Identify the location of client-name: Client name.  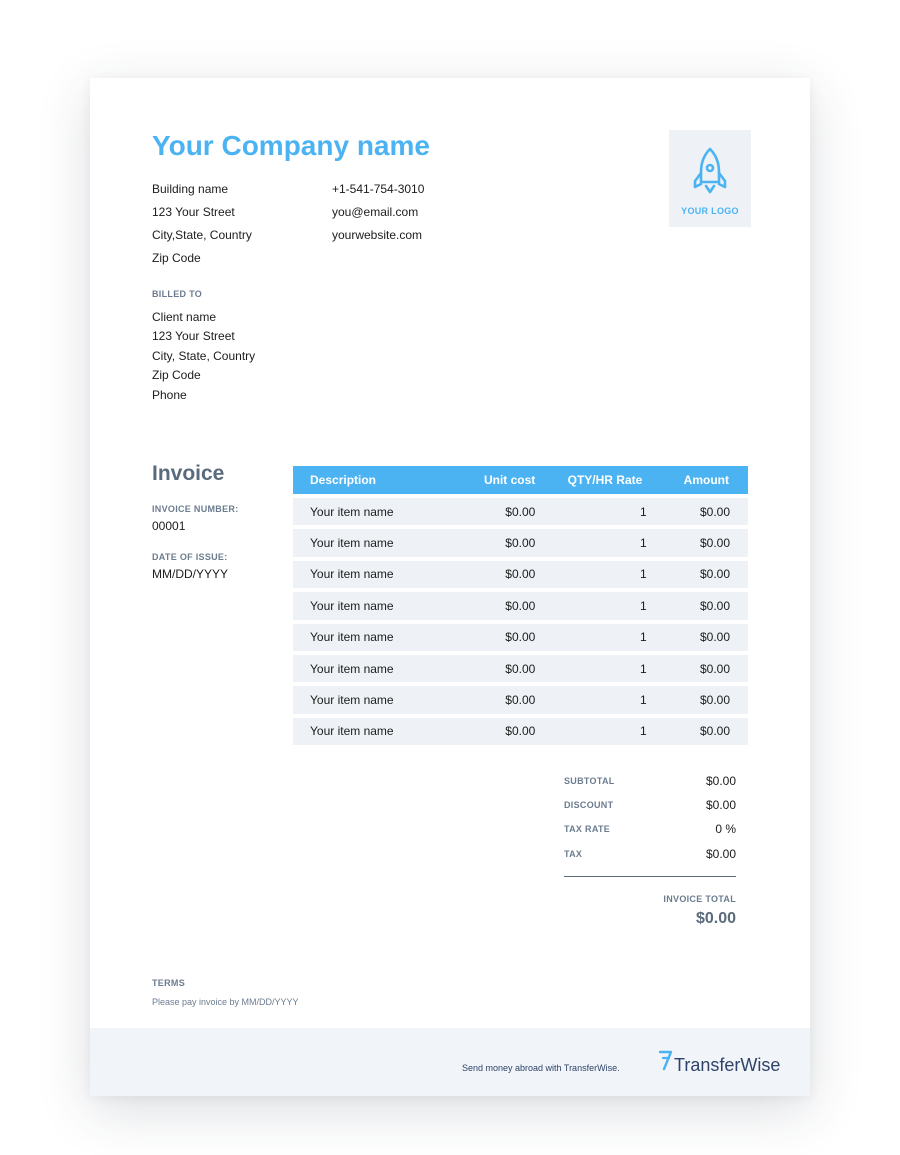
(184, 317).